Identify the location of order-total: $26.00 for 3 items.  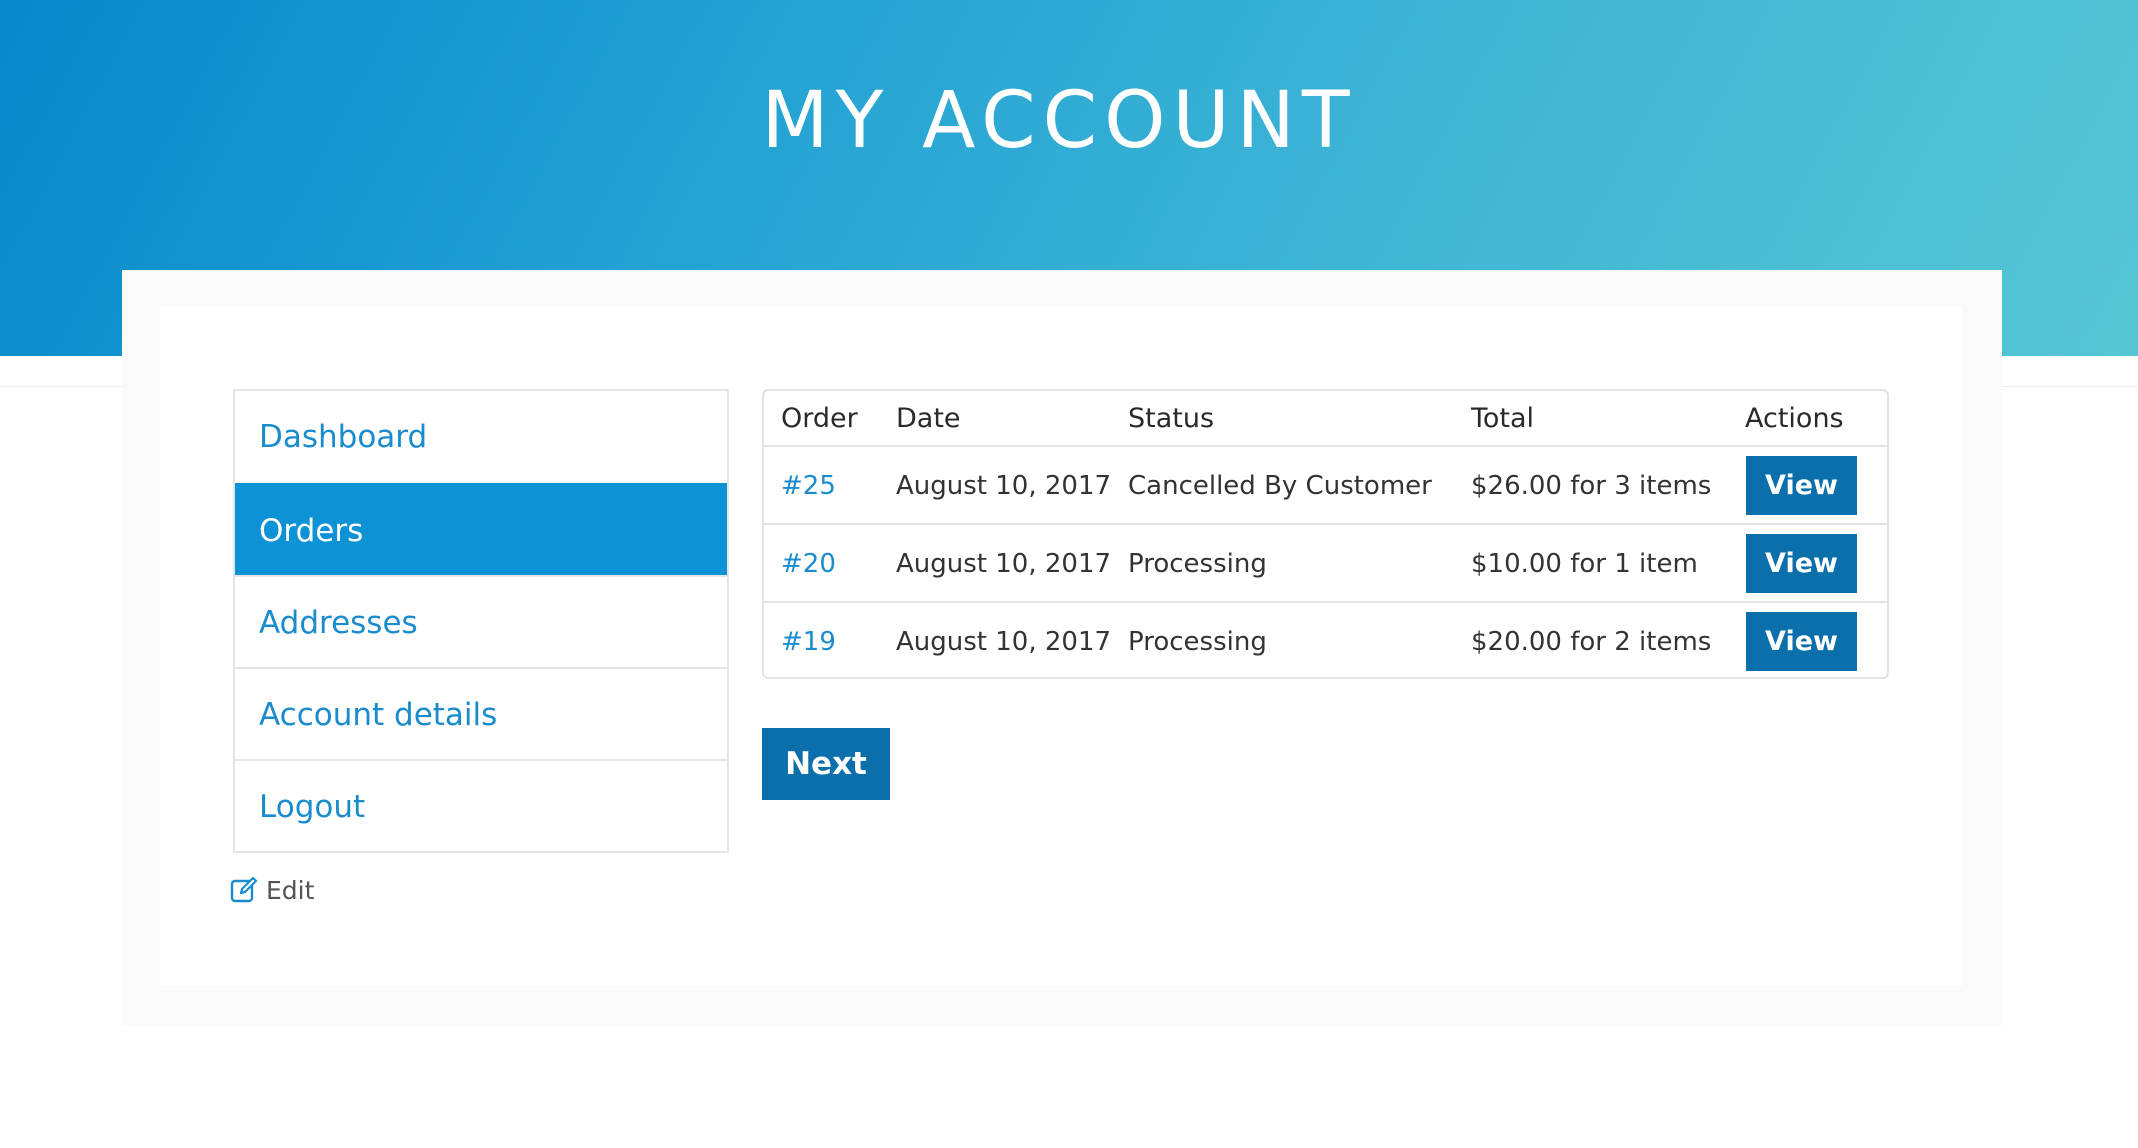
(1591, 486).